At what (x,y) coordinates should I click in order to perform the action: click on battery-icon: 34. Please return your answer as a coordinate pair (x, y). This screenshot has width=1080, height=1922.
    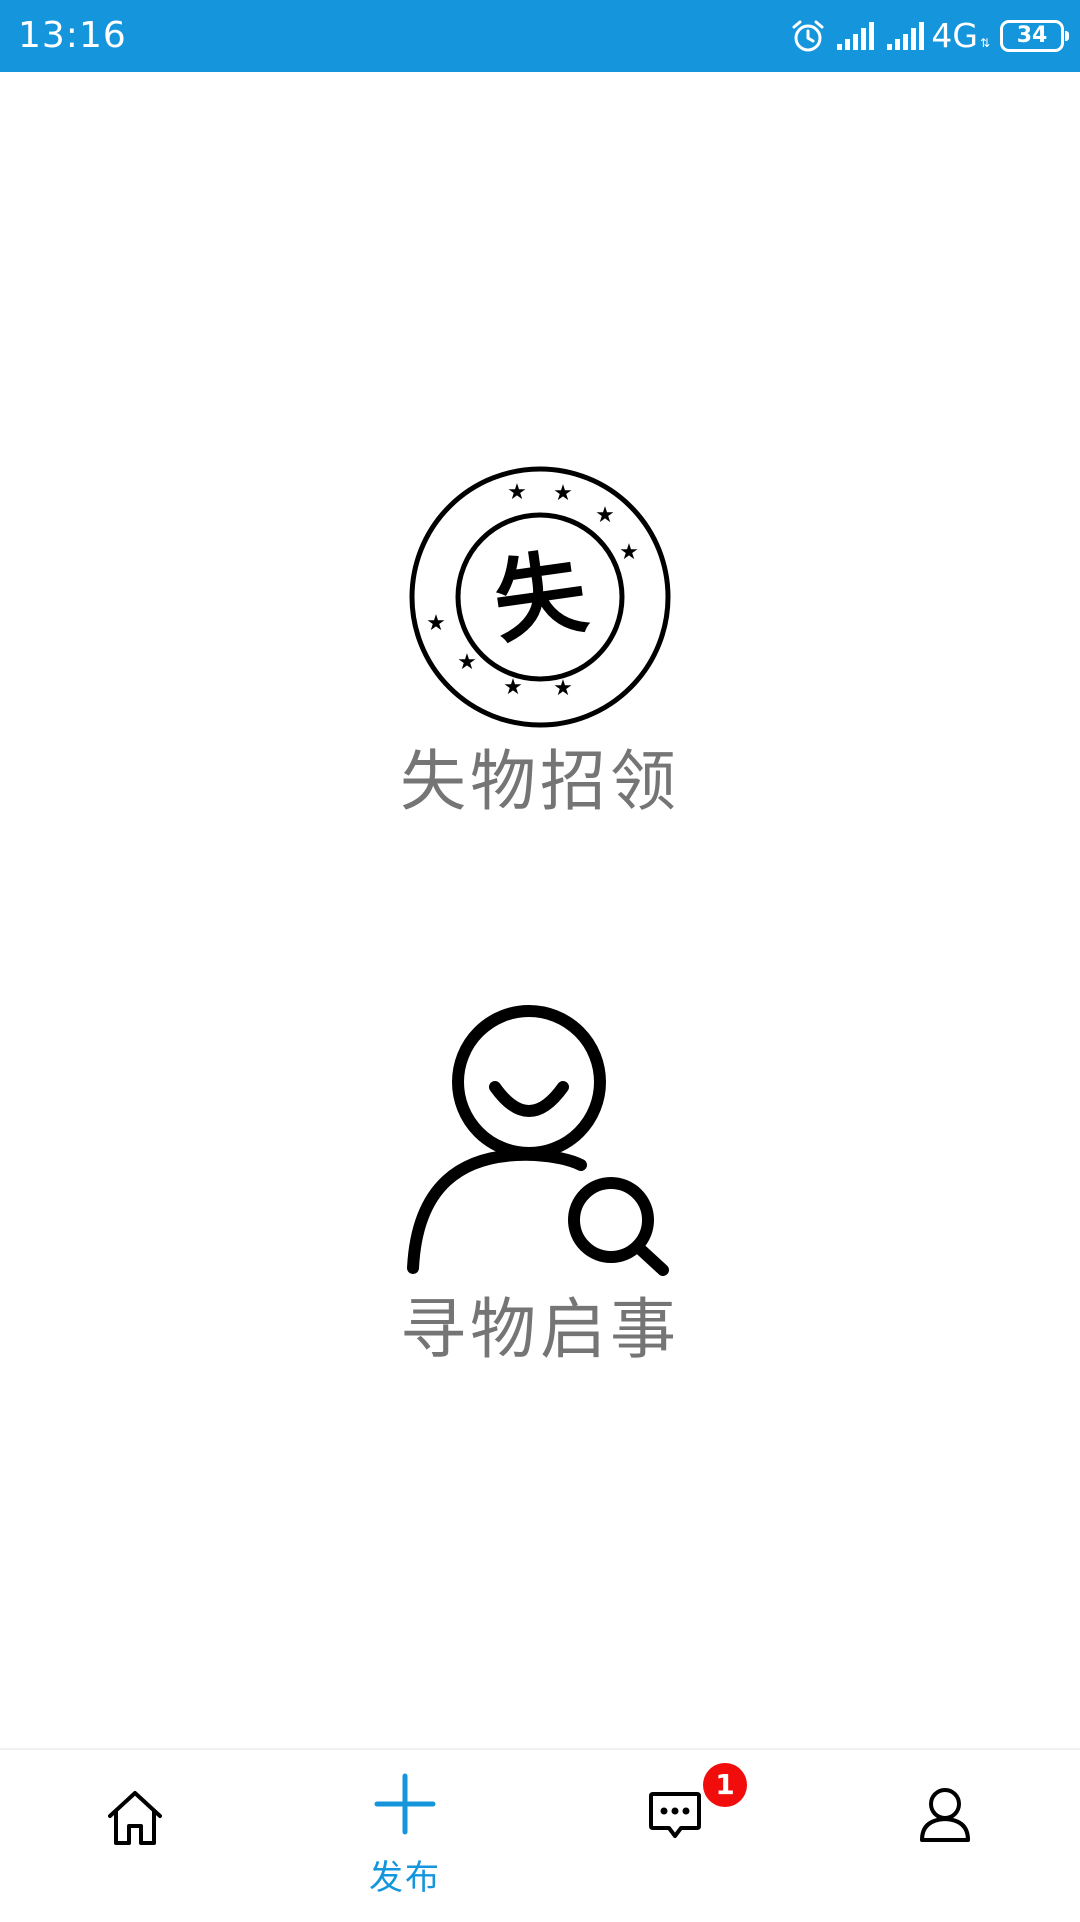
    Looking at the image, I should click on (1034, 36).